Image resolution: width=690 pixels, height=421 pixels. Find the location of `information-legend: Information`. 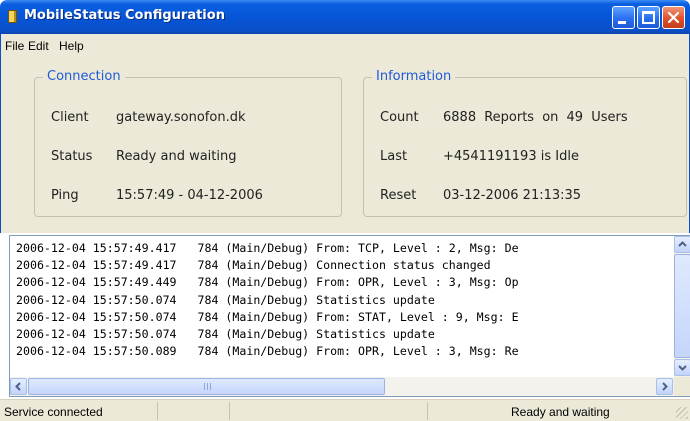

information-legend: Information is located at coordinates (414, 76).